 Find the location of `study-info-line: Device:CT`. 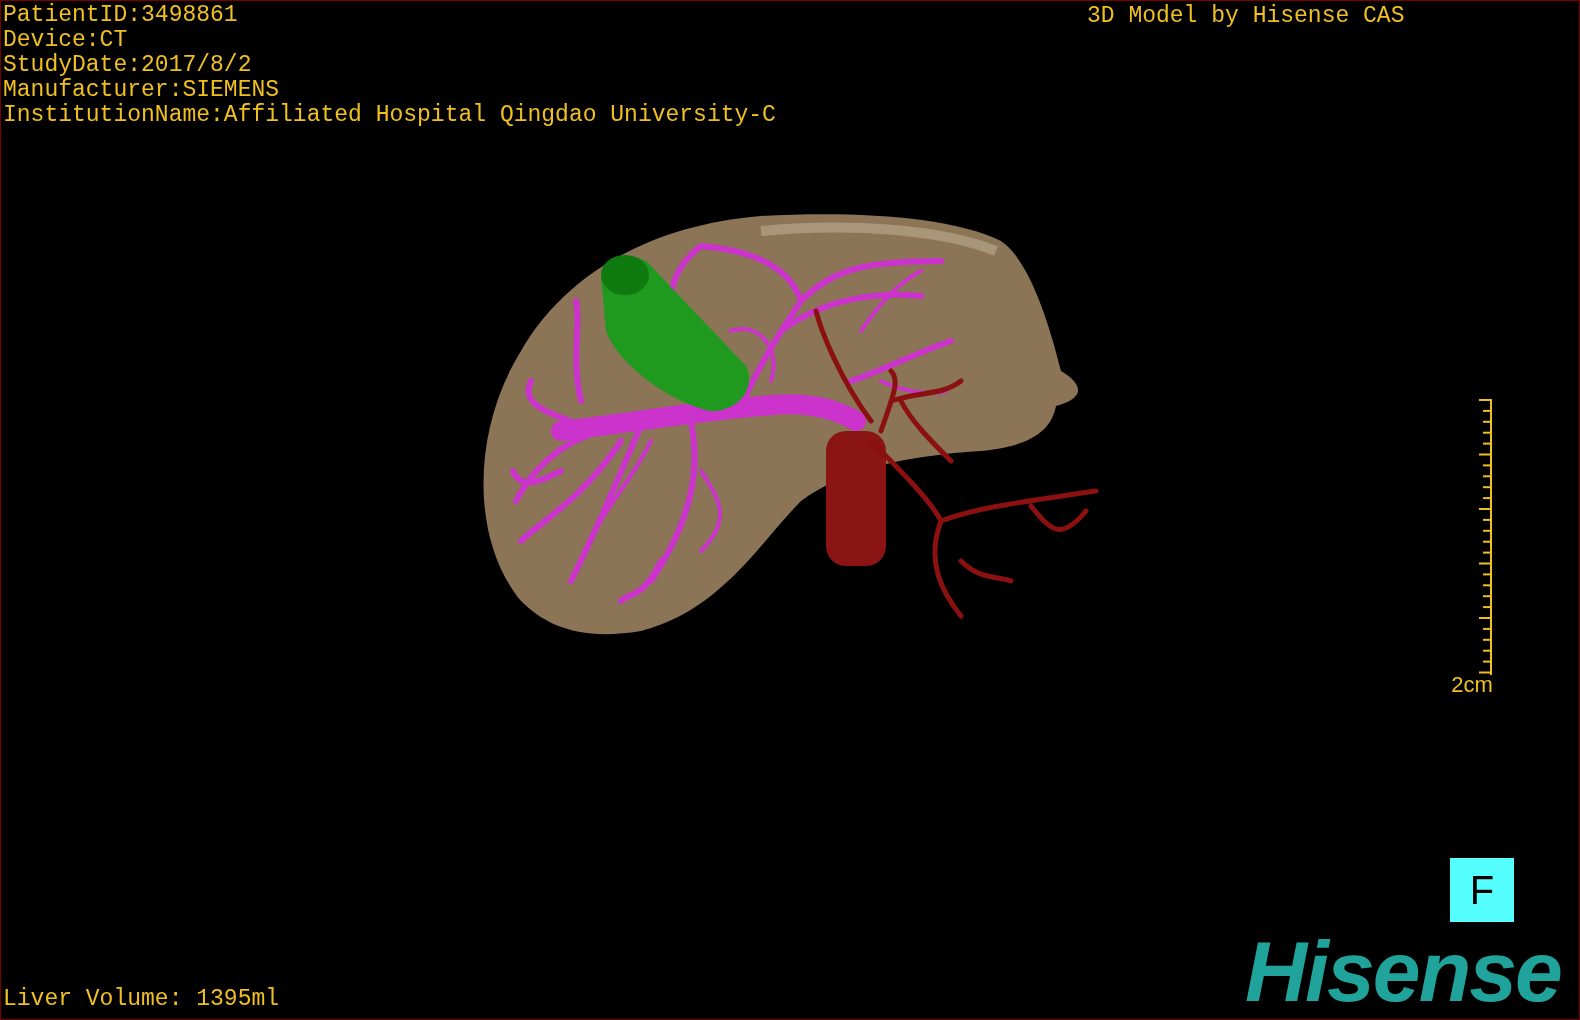

study-info-line: Device:CT is located at coordinates (66, 40).